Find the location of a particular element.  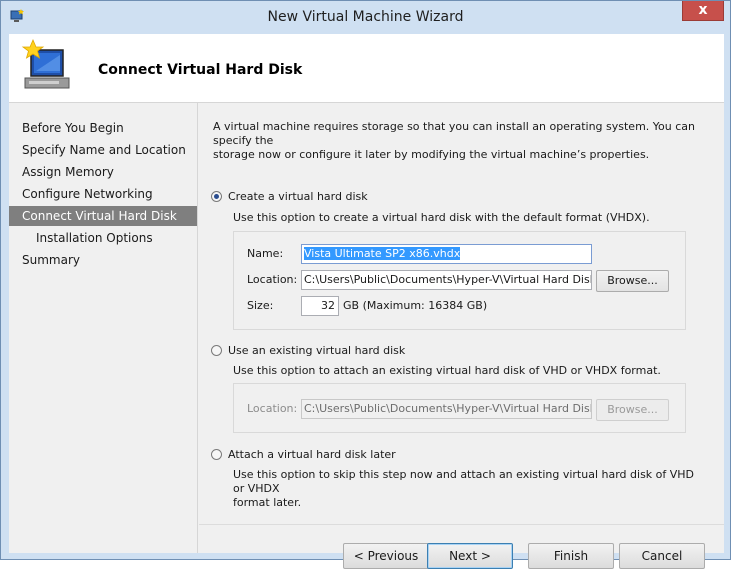

disk-name-input: Vista Ultimate SP2 x86.vhdx is located at coordinates (446, 254).